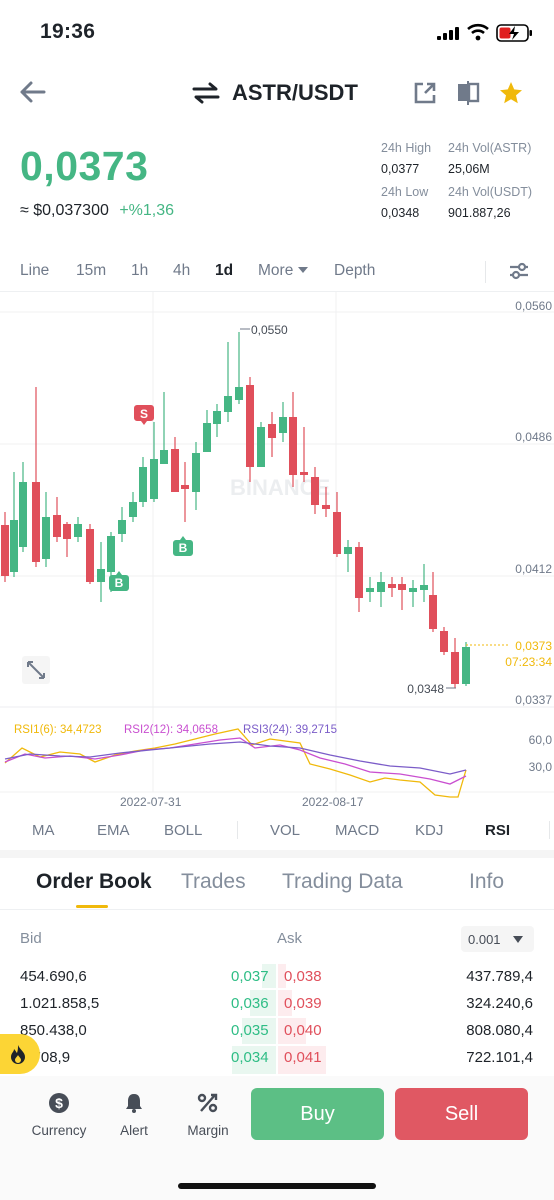  What do you see at coordinates (183, 830) in the screenshot?
I see `indicator-boll: BOLL` at bounding box center [183, 830].